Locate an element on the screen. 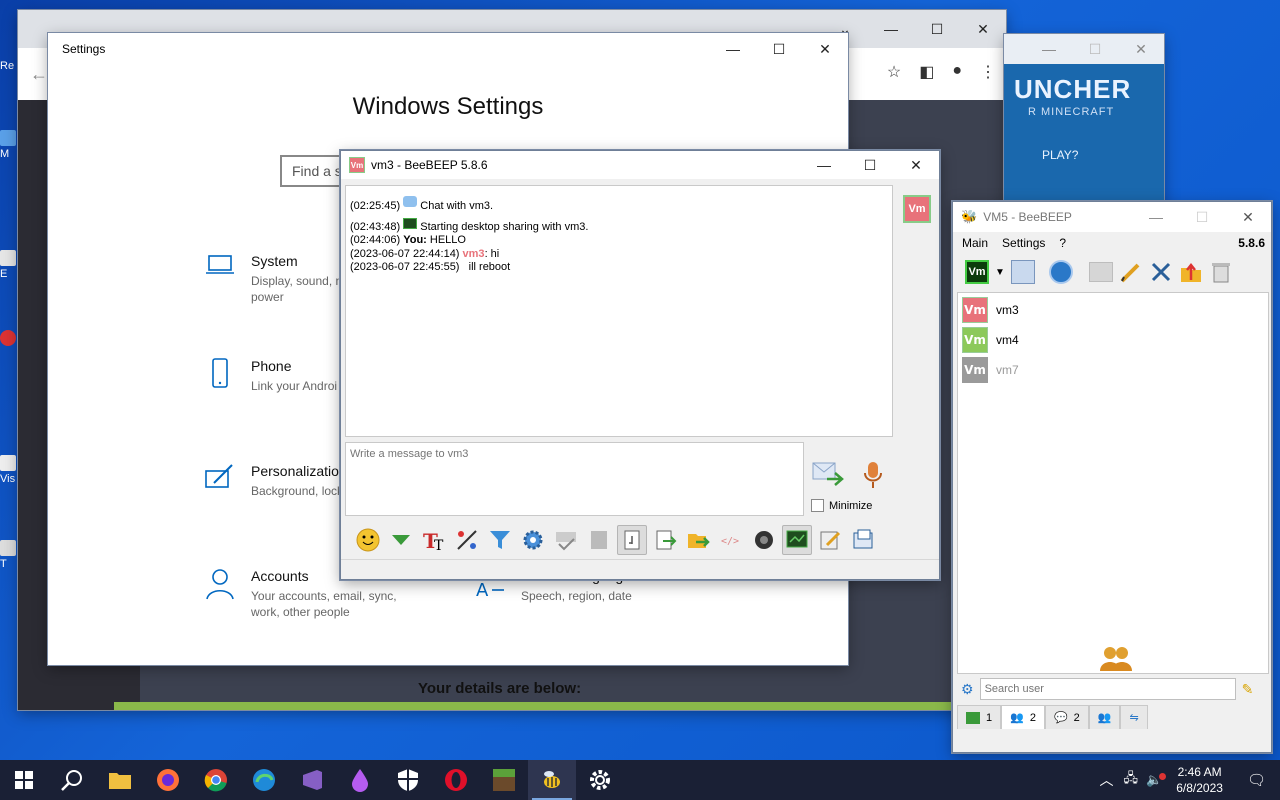  sidepanel-icon: ◧ is located at coordinates (926, 72).